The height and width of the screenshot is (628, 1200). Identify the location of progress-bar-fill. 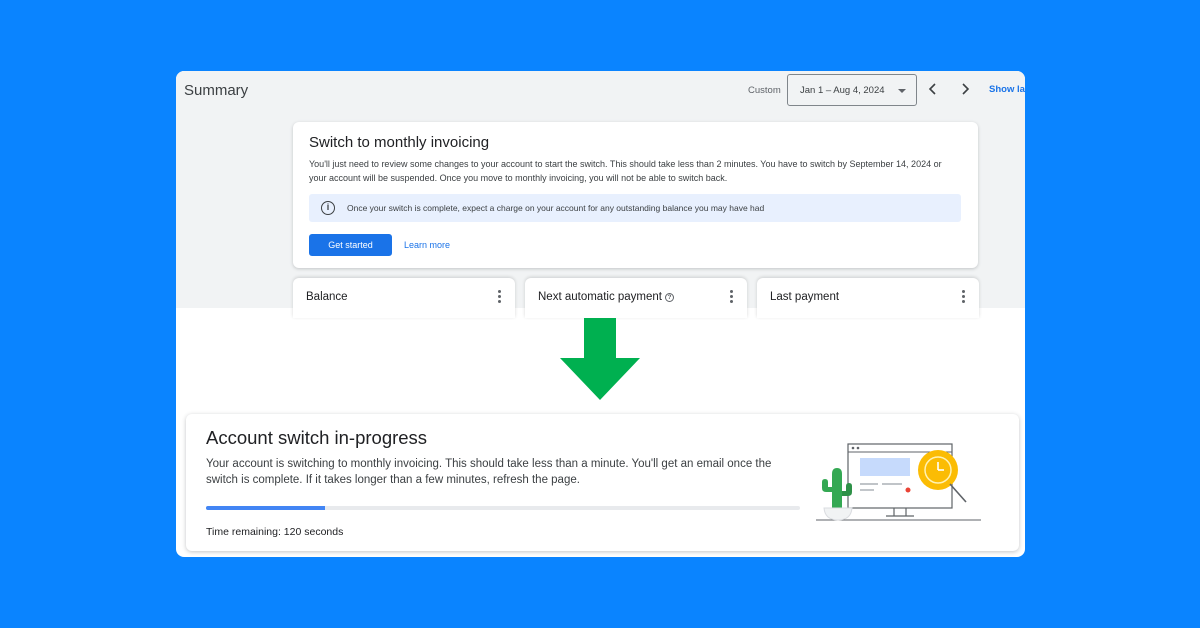
(265, 508).